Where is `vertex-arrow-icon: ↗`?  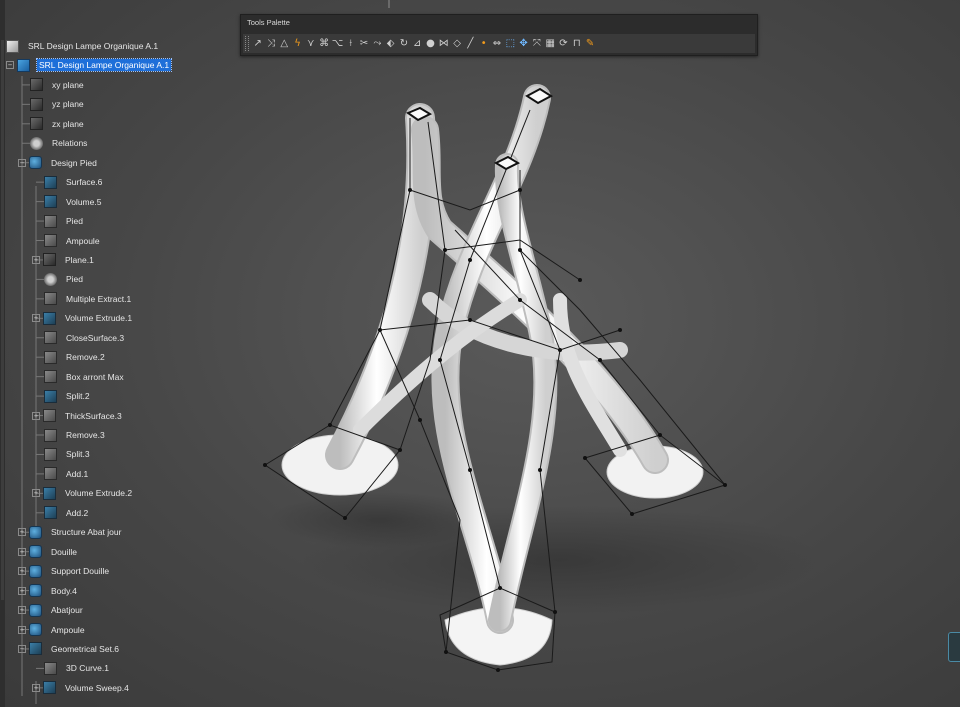 vertex-arrow-icon: ↗ is located at coordinates (257, 43).